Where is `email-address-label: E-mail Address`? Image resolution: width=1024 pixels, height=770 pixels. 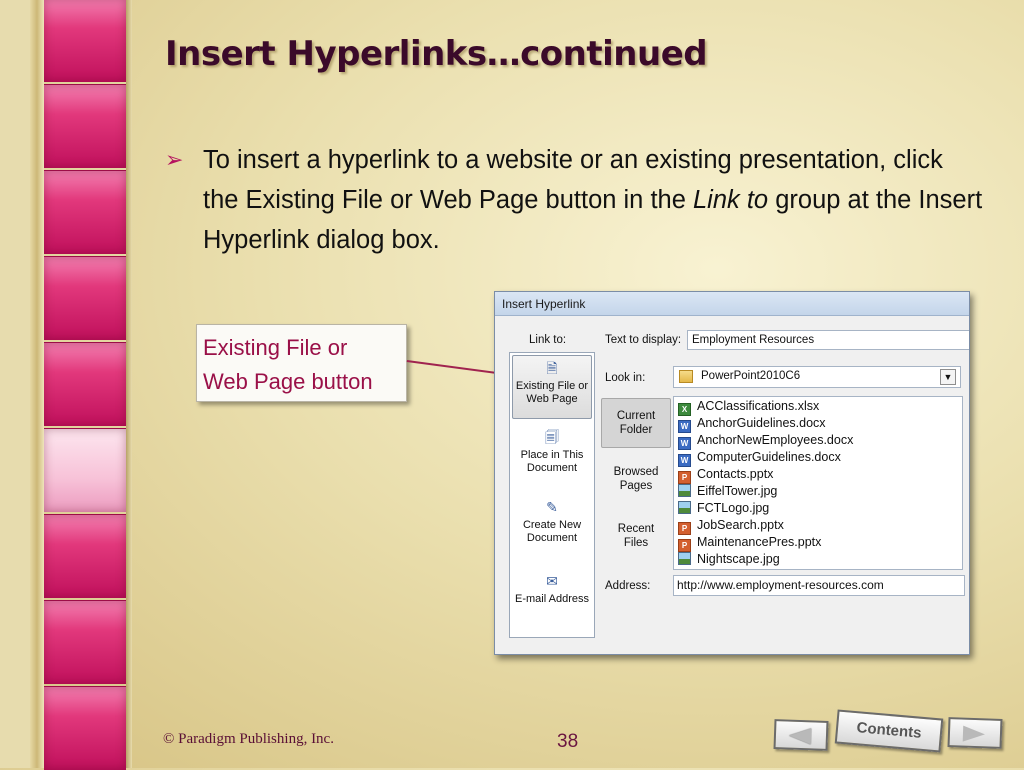 email-address-label: E-mail Address is located at coordinates (552, 599).